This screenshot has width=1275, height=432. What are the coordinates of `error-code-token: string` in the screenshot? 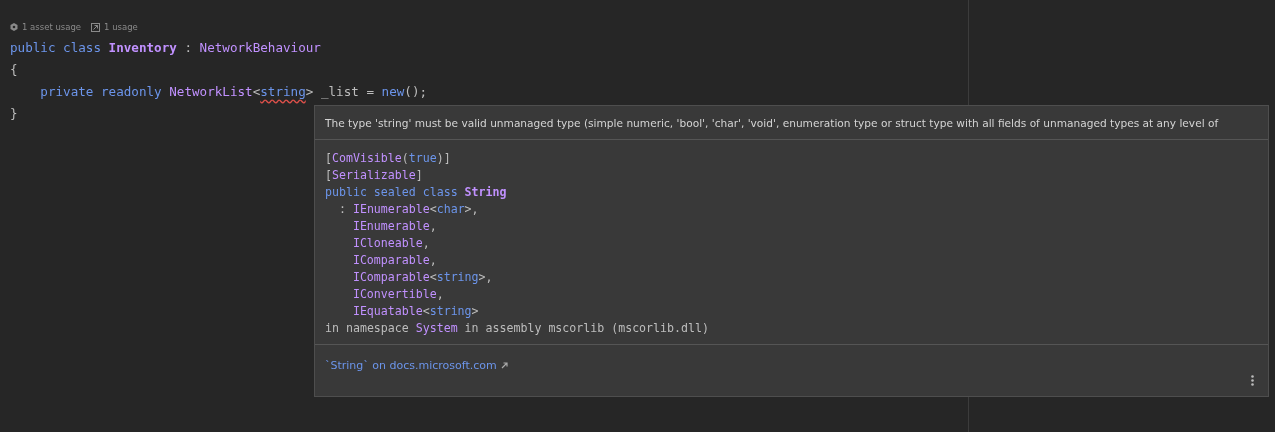 It's located at (283, 92).